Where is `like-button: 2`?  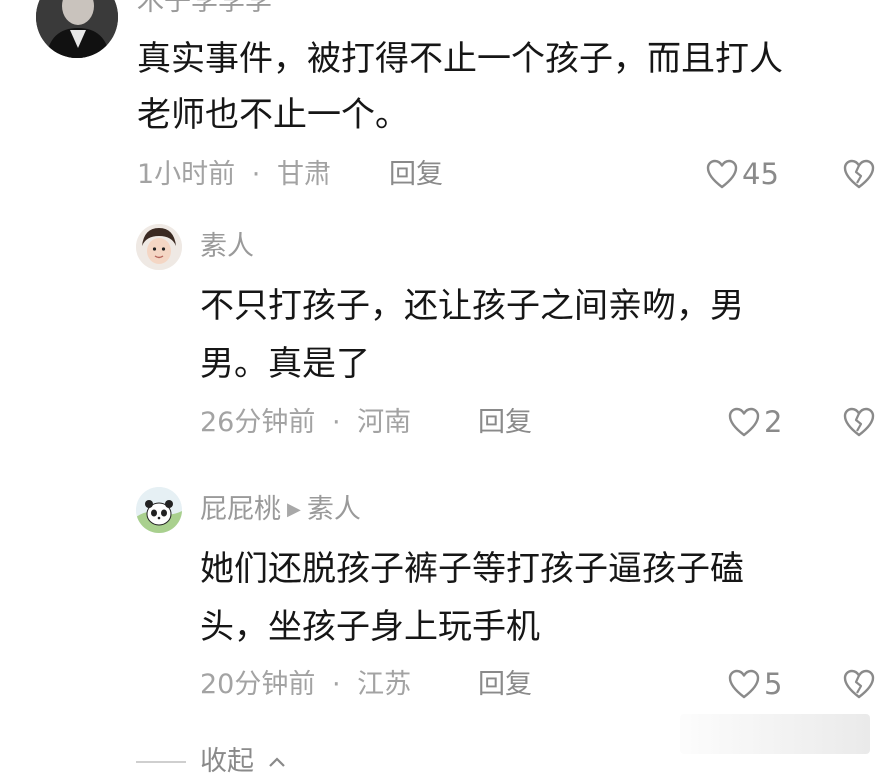
like-button: 2 is located at coordinates (755, 422).